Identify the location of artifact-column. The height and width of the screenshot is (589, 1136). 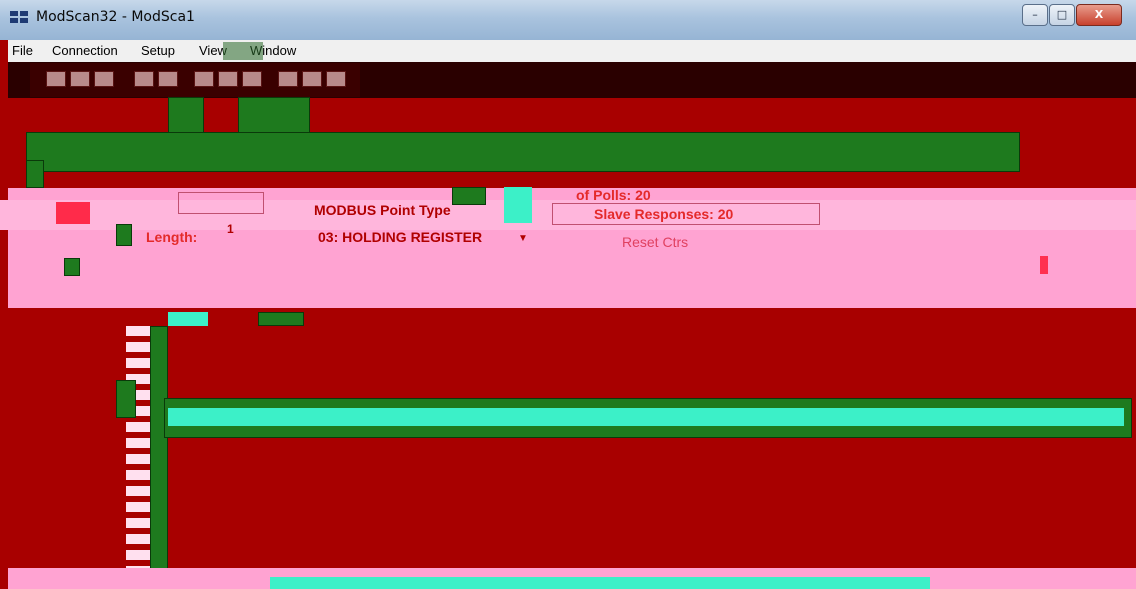
(159, 457).